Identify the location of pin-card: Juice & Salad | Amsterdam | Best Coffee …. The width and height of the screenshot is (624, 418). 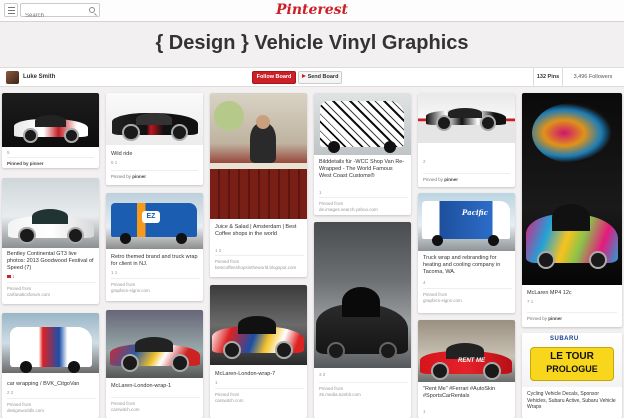
(258, 185).